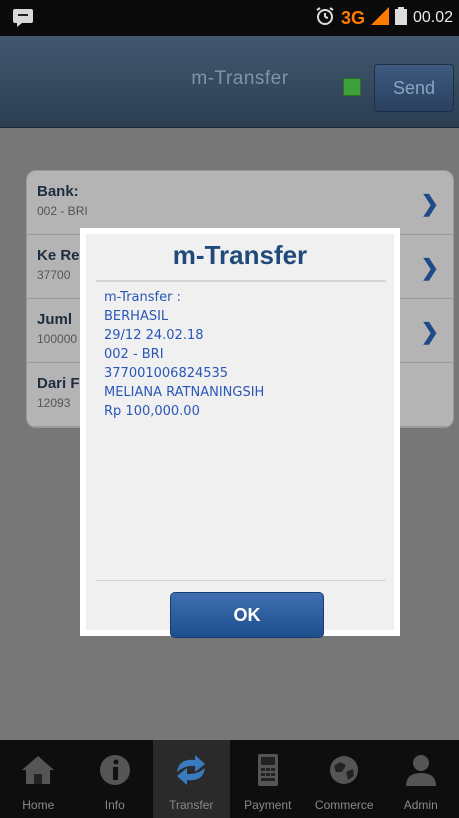  I want to click on connection-status-indicator, so click(352, 87).